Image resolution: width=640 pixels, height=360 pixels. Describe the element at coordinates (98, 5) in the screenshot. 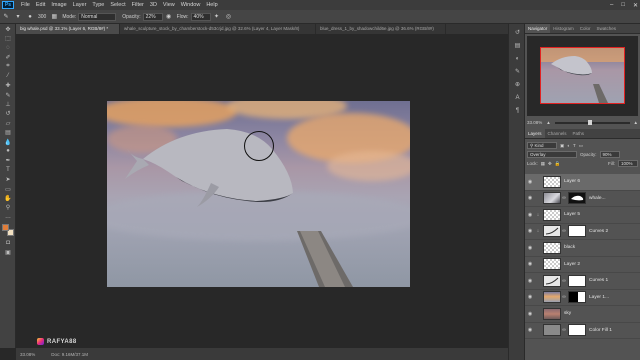

I see `menu-type: Type` at that location.